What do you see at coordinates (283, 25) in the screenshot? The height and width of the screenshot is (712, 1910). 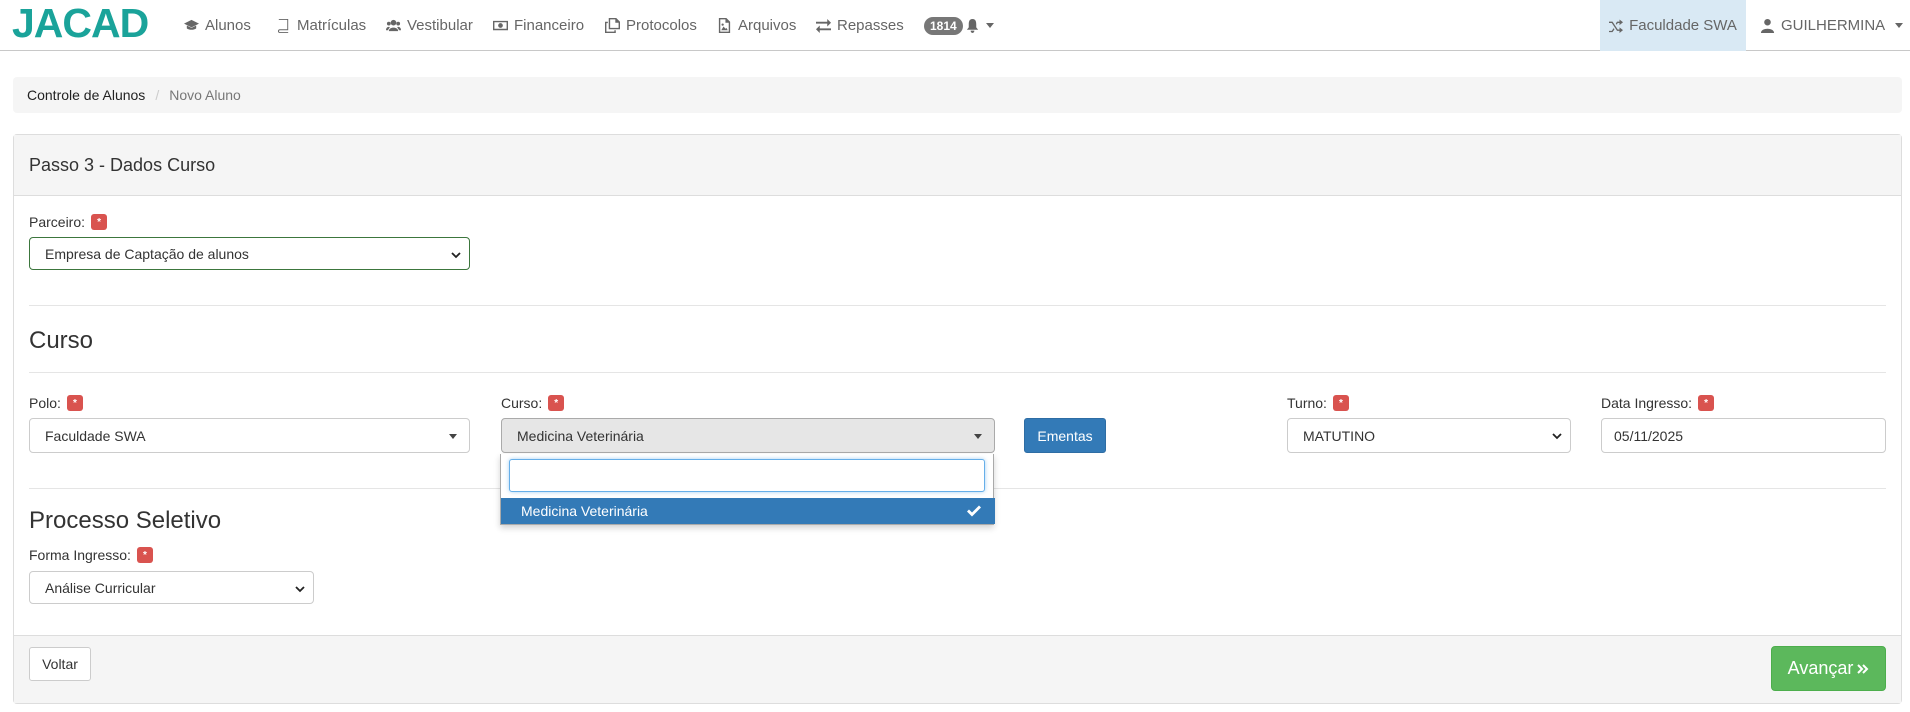 I see `book-icon` at bounding box center [283, 25].